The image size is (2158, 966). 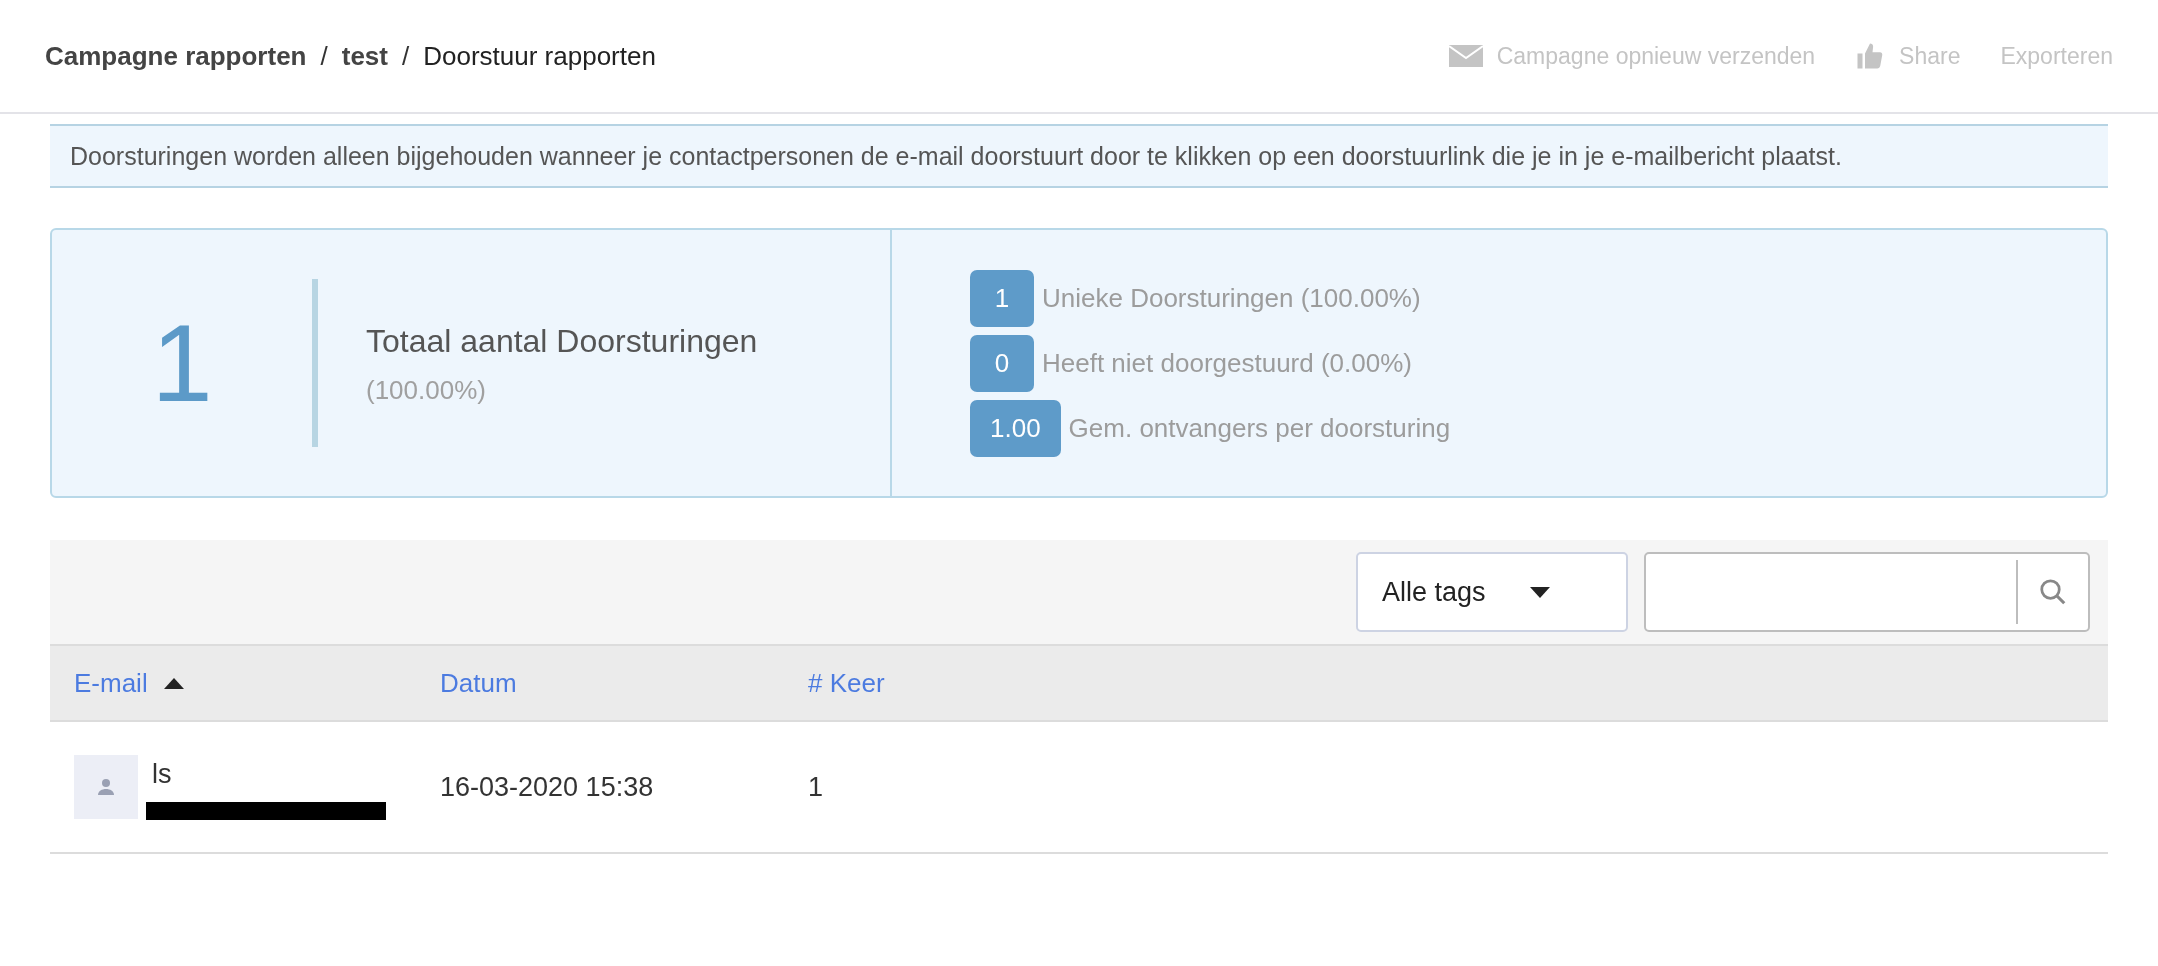 What do you see at coordinates (162, 774) in the screenshot?
I see `contact-name: ls` at bounding box center [162, 774].